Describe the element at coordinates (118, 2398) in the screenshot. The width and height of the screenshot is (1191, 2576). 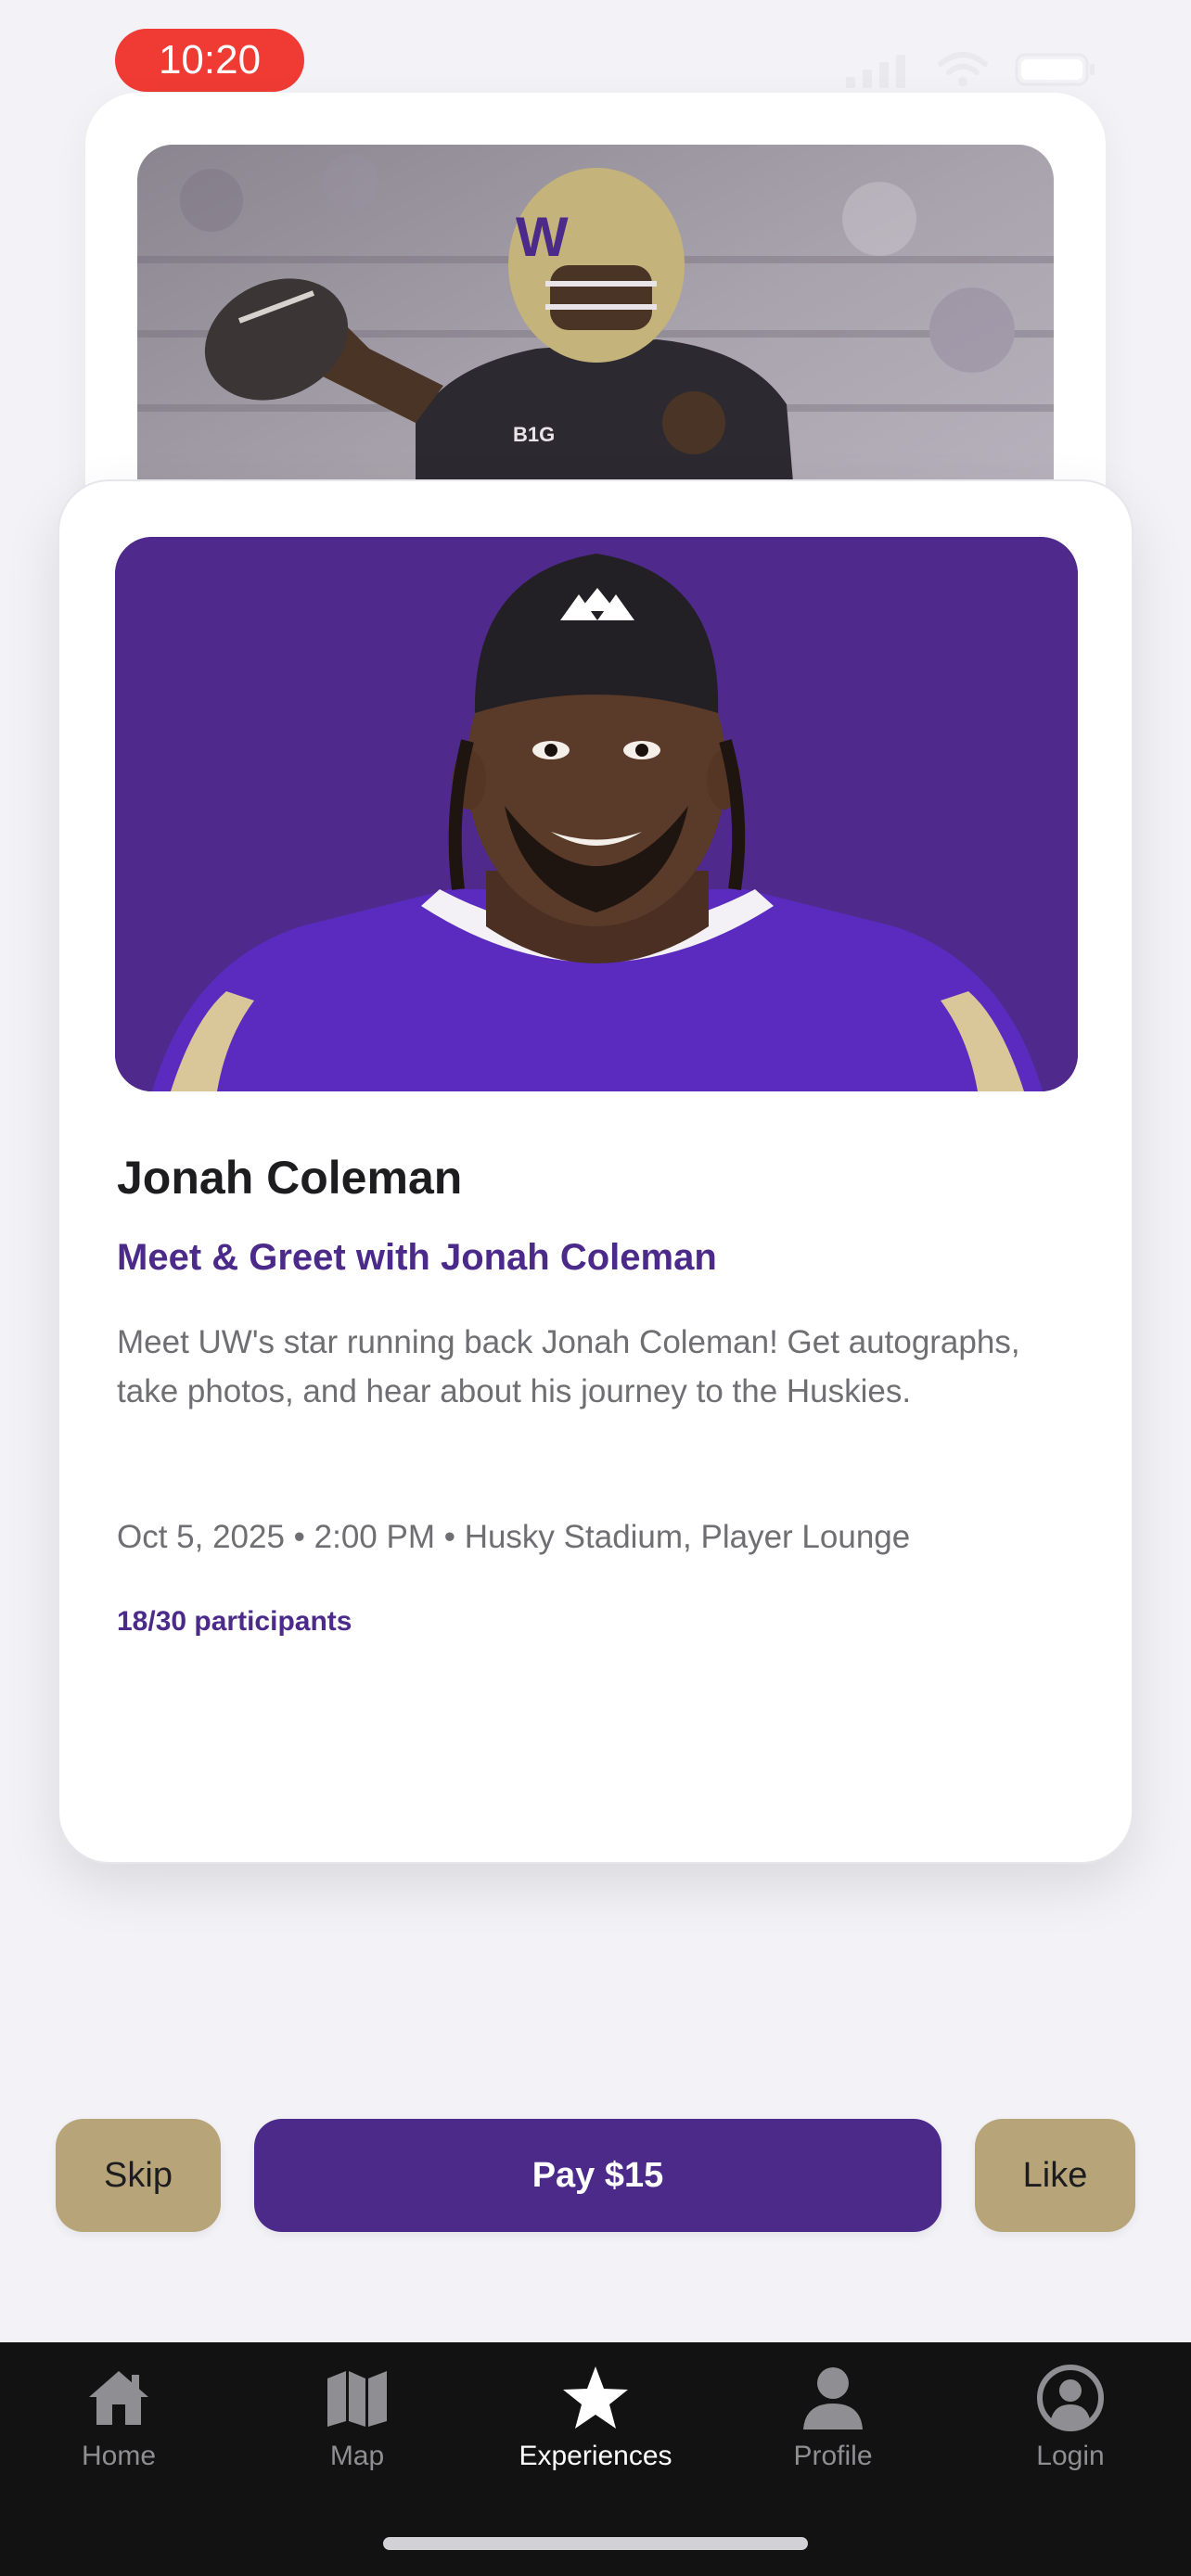
I see `house-icon` at that location.